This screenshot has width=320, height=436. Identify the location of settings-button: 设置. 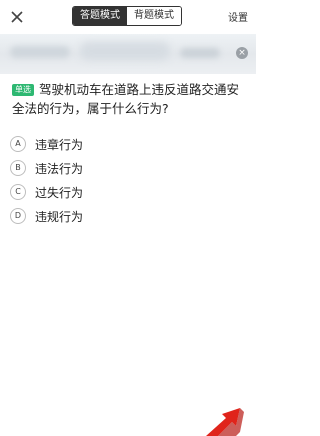
(238, 16).